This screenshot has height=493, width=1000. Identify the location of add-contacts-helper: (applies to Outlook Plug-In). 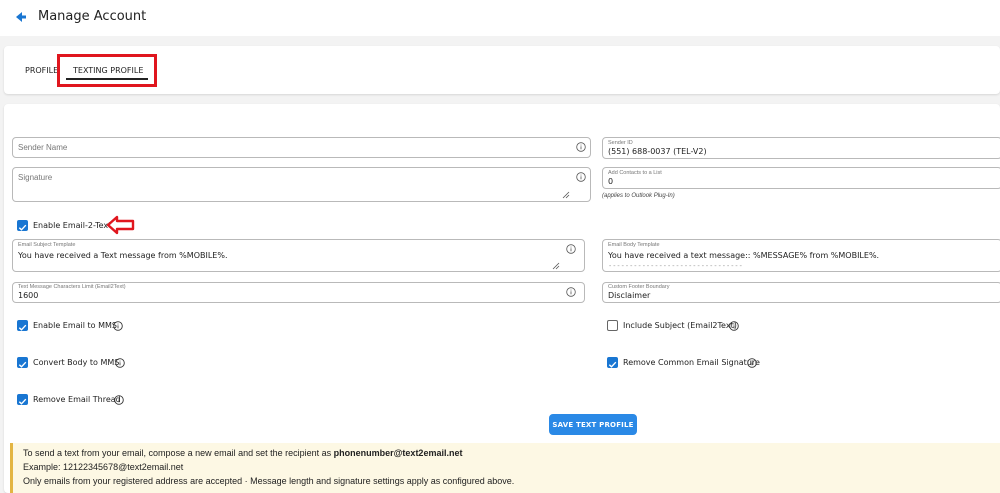
(638, 196).